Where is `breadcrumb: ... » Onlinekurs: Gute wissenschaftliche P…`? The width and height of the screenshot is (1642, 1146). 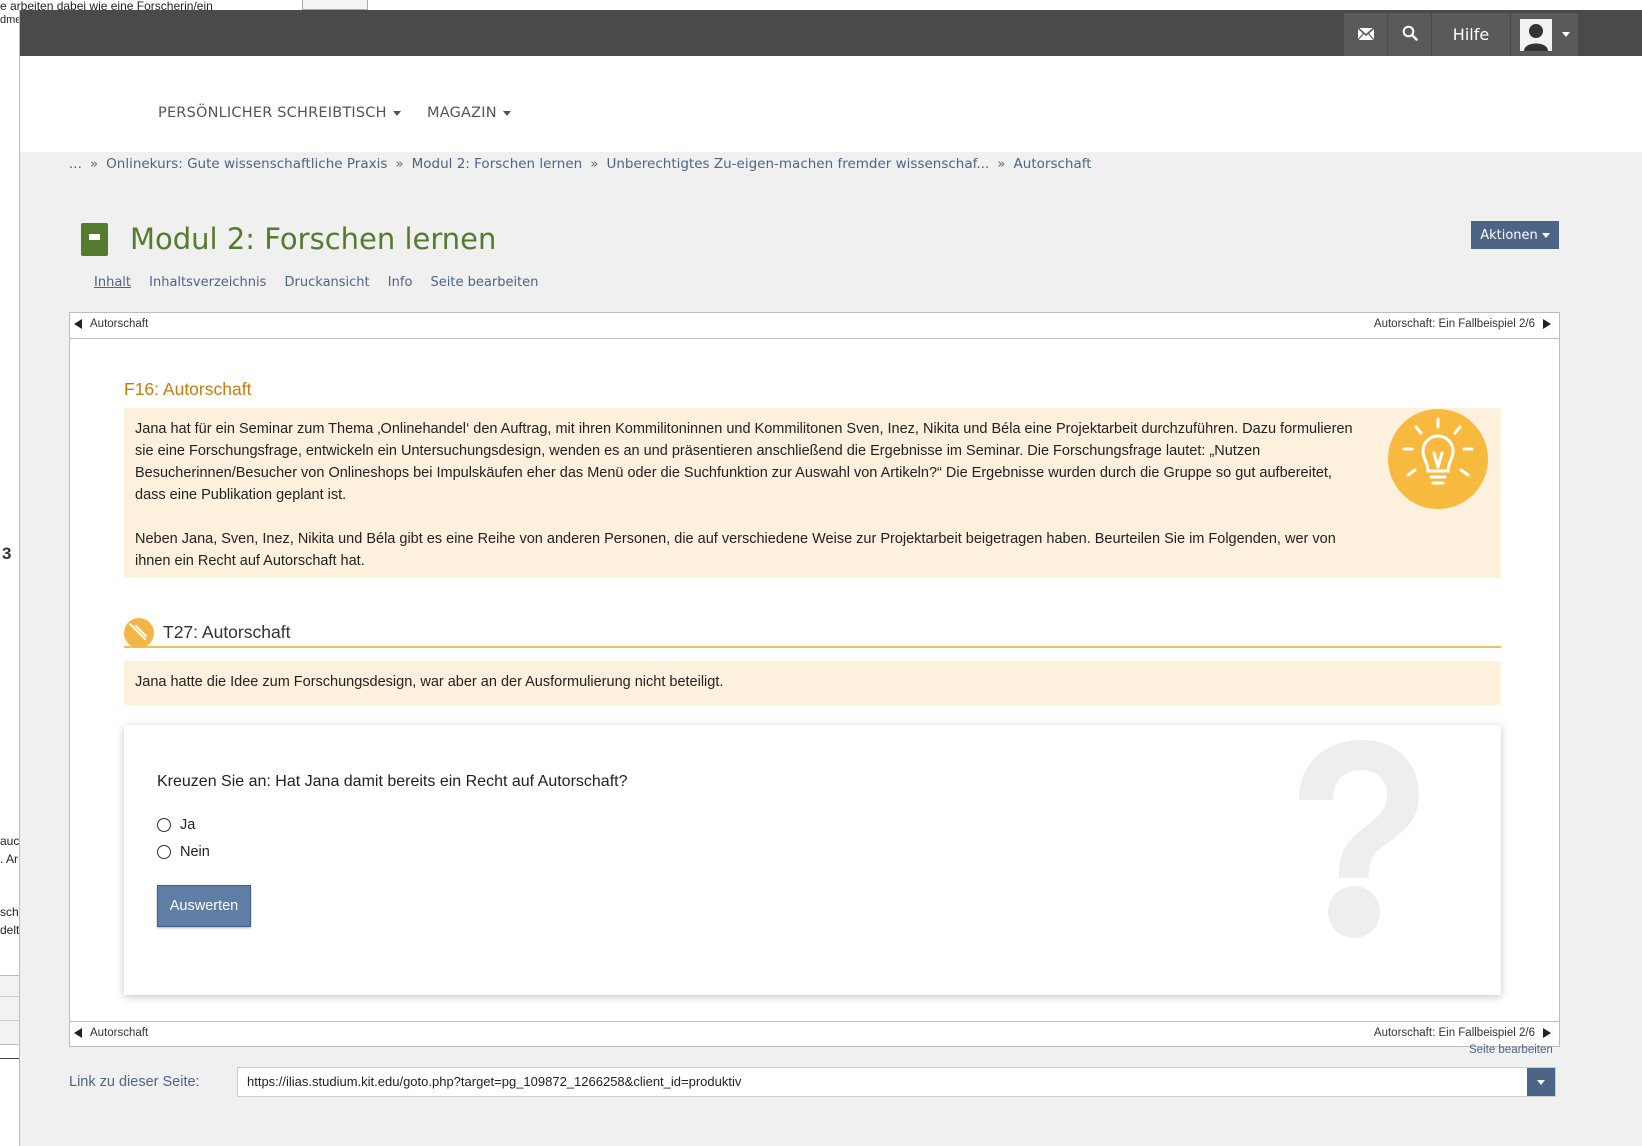 breadcrumb: ... » Onlinekurs: Gute wissenschaftliche P… is located at coordinates (580, 164).